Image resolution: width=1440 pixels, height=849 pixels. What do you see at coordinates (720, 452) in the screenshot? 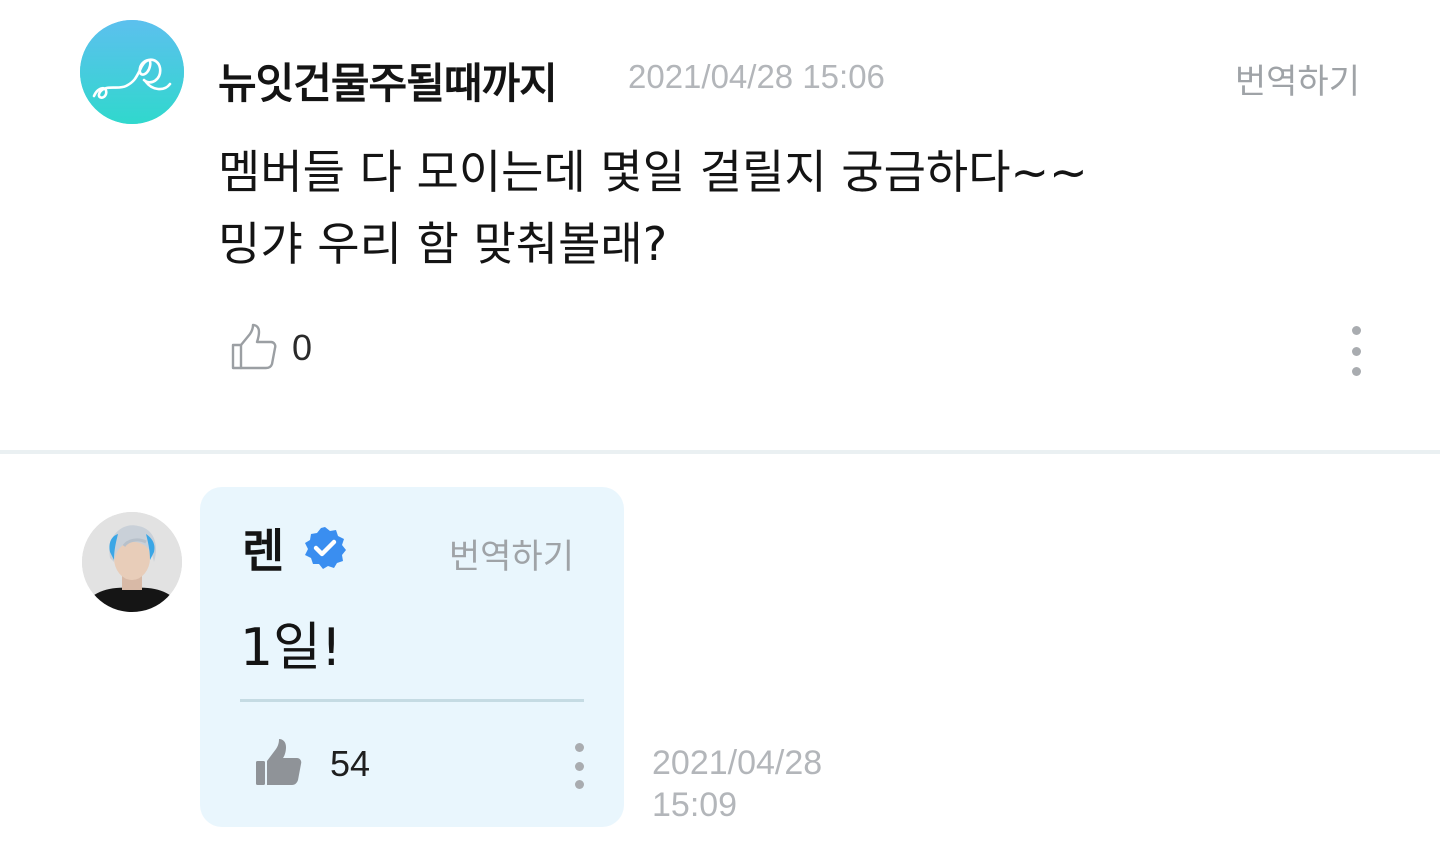
I see `section-divider` at bounding box center [720, 452].